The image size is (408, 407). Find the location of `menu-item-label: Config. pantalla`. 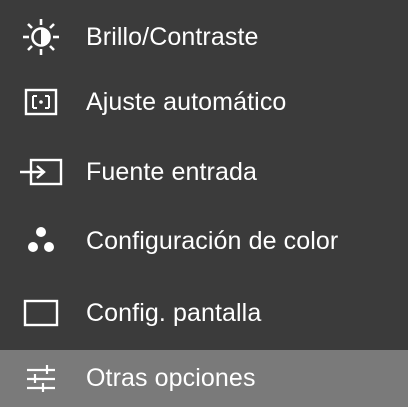

menu-item-label: Config. pantalla is located at coordinates (174, 312).